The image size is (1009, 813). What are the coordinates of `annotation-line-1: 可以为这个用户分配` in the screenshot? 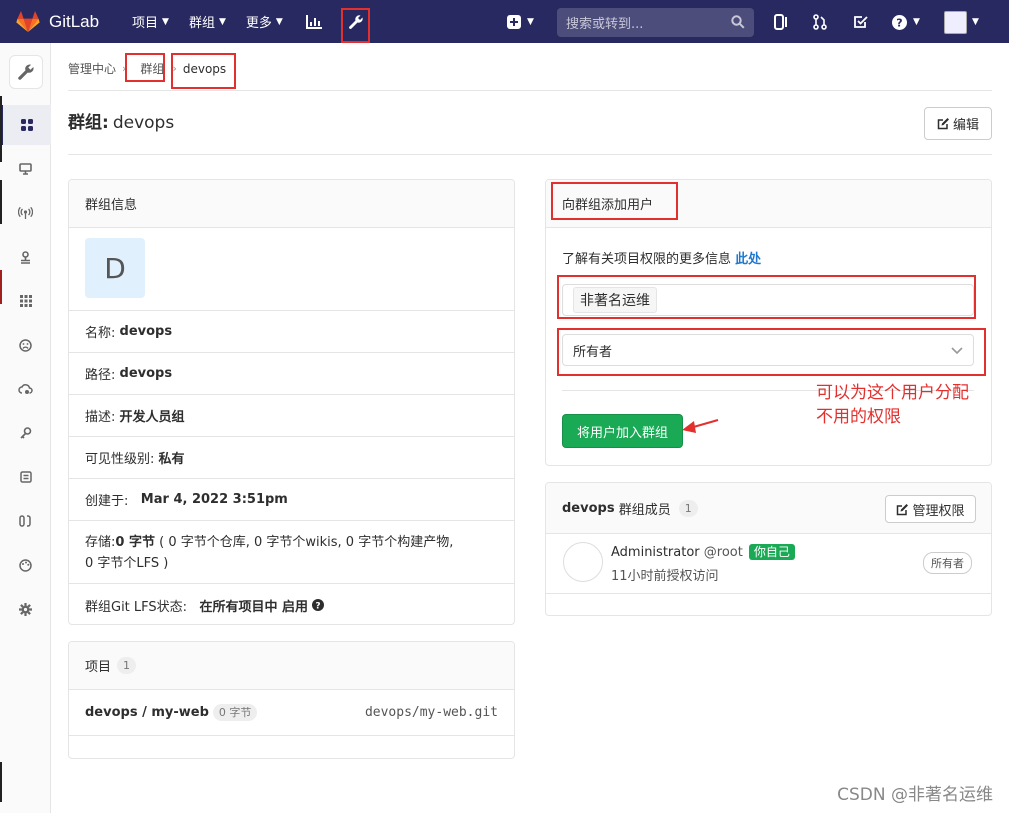 It's located at (892, 393).